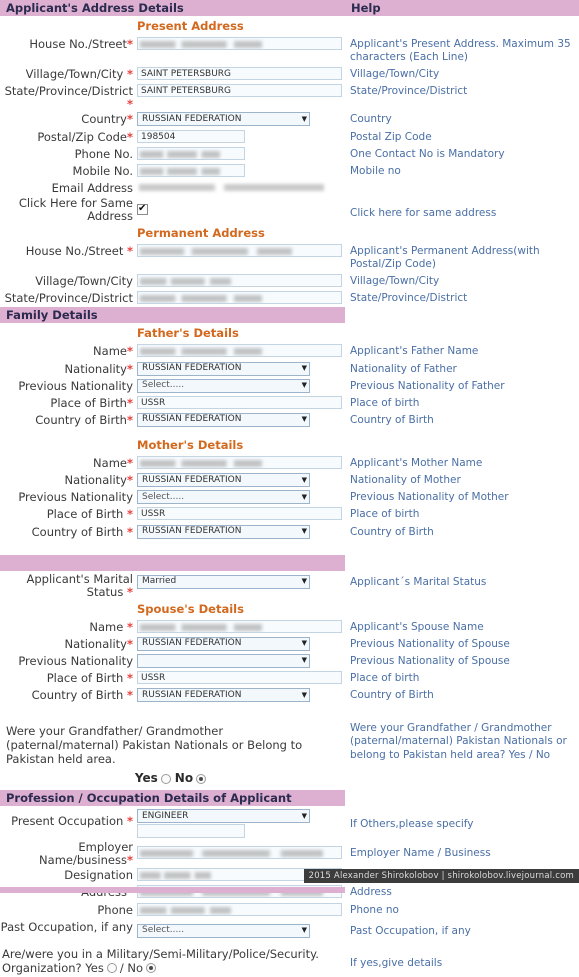  What do you see at coordinates (223, 368) in the screenshot?
I see `select-father-nationality: RUSSIAN FEDERATION ▼` at bounding box center [223, 368].